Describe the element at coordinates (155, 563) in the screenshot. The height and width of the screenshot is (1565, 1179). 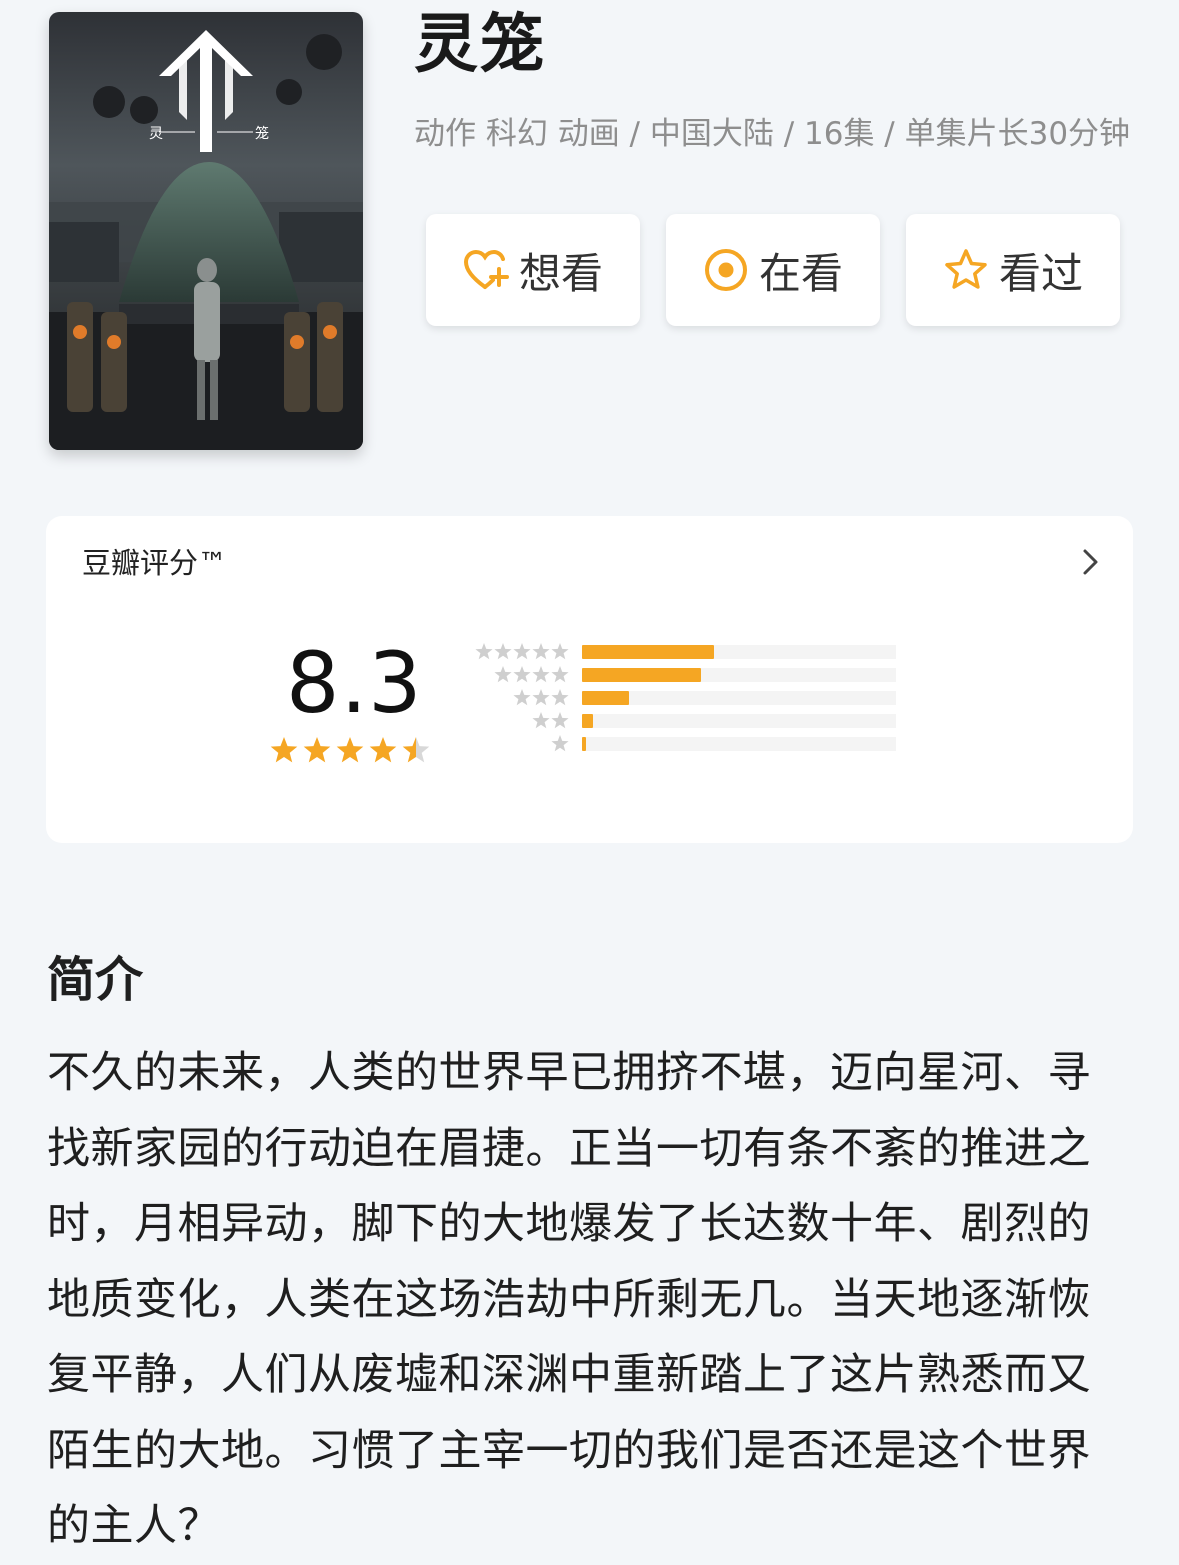
I see `rating-card-title: 豆瓣评分™` at that location.